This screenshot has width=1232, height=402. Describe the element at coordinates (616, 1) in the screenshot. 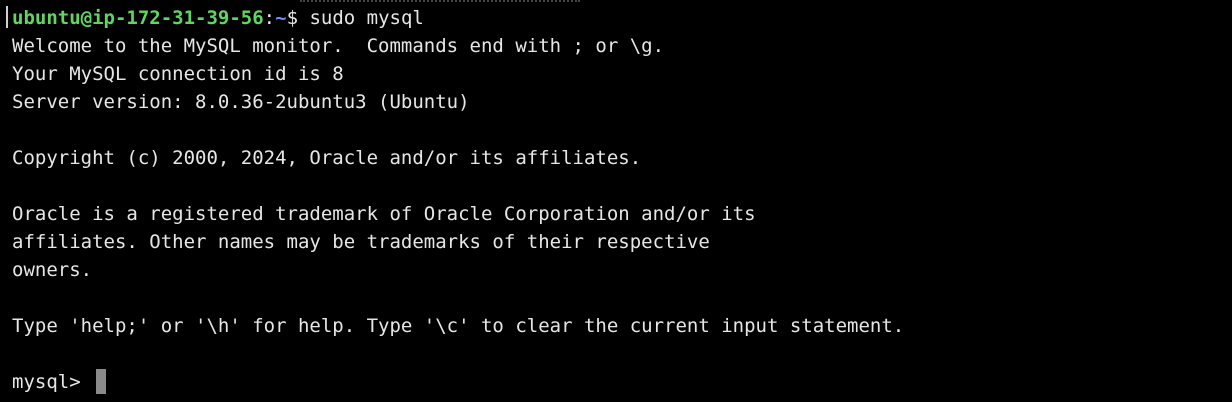

I see `scrolled-off-text-fragment` at that location.